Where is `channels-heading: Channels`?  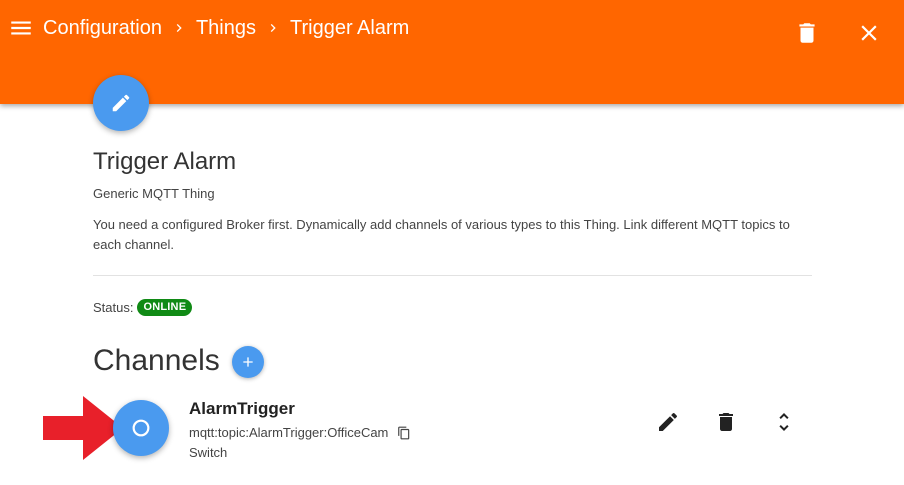
channels-heading: Channels is located at coordinates (156, 360).